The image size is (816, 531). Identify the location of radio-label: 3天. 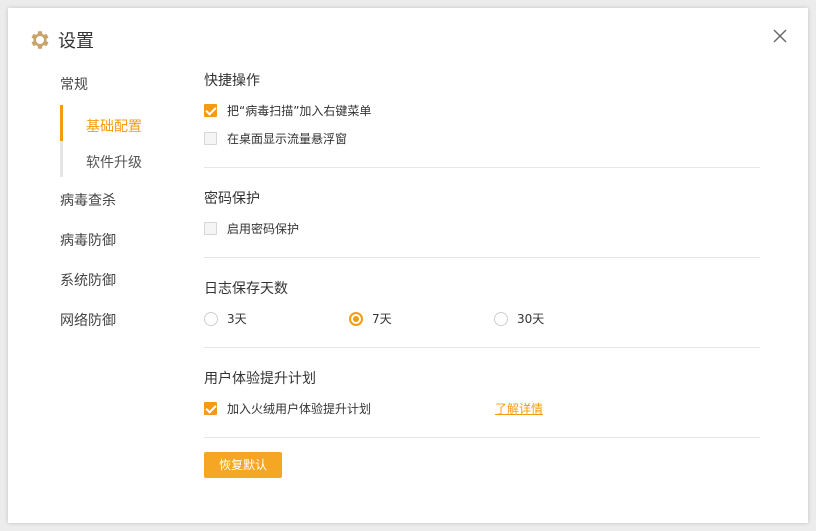
(237, 319).